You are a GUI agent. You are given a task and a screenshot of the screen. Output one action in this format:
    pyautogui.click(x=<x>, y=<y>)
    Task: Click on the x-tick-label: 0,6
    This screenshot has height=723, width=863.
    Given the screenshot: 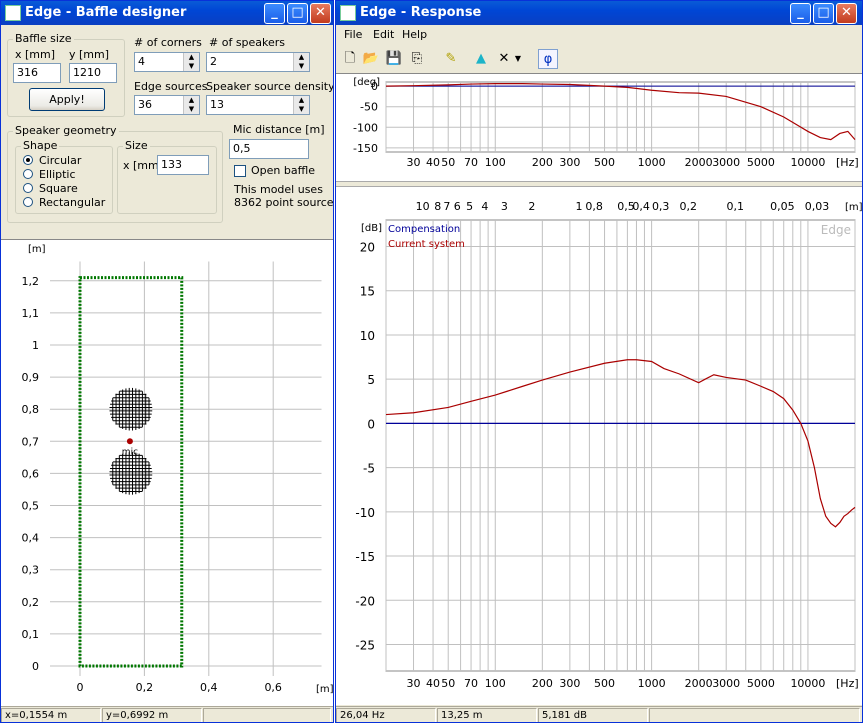 What is the action you would take?
    pyautogui.click(x=273, y=687)
    